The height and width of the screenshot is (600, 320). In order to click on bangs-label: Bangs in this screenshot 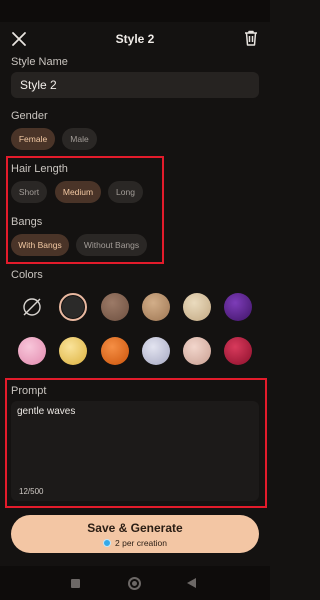, I will do `click(27, 222)`.